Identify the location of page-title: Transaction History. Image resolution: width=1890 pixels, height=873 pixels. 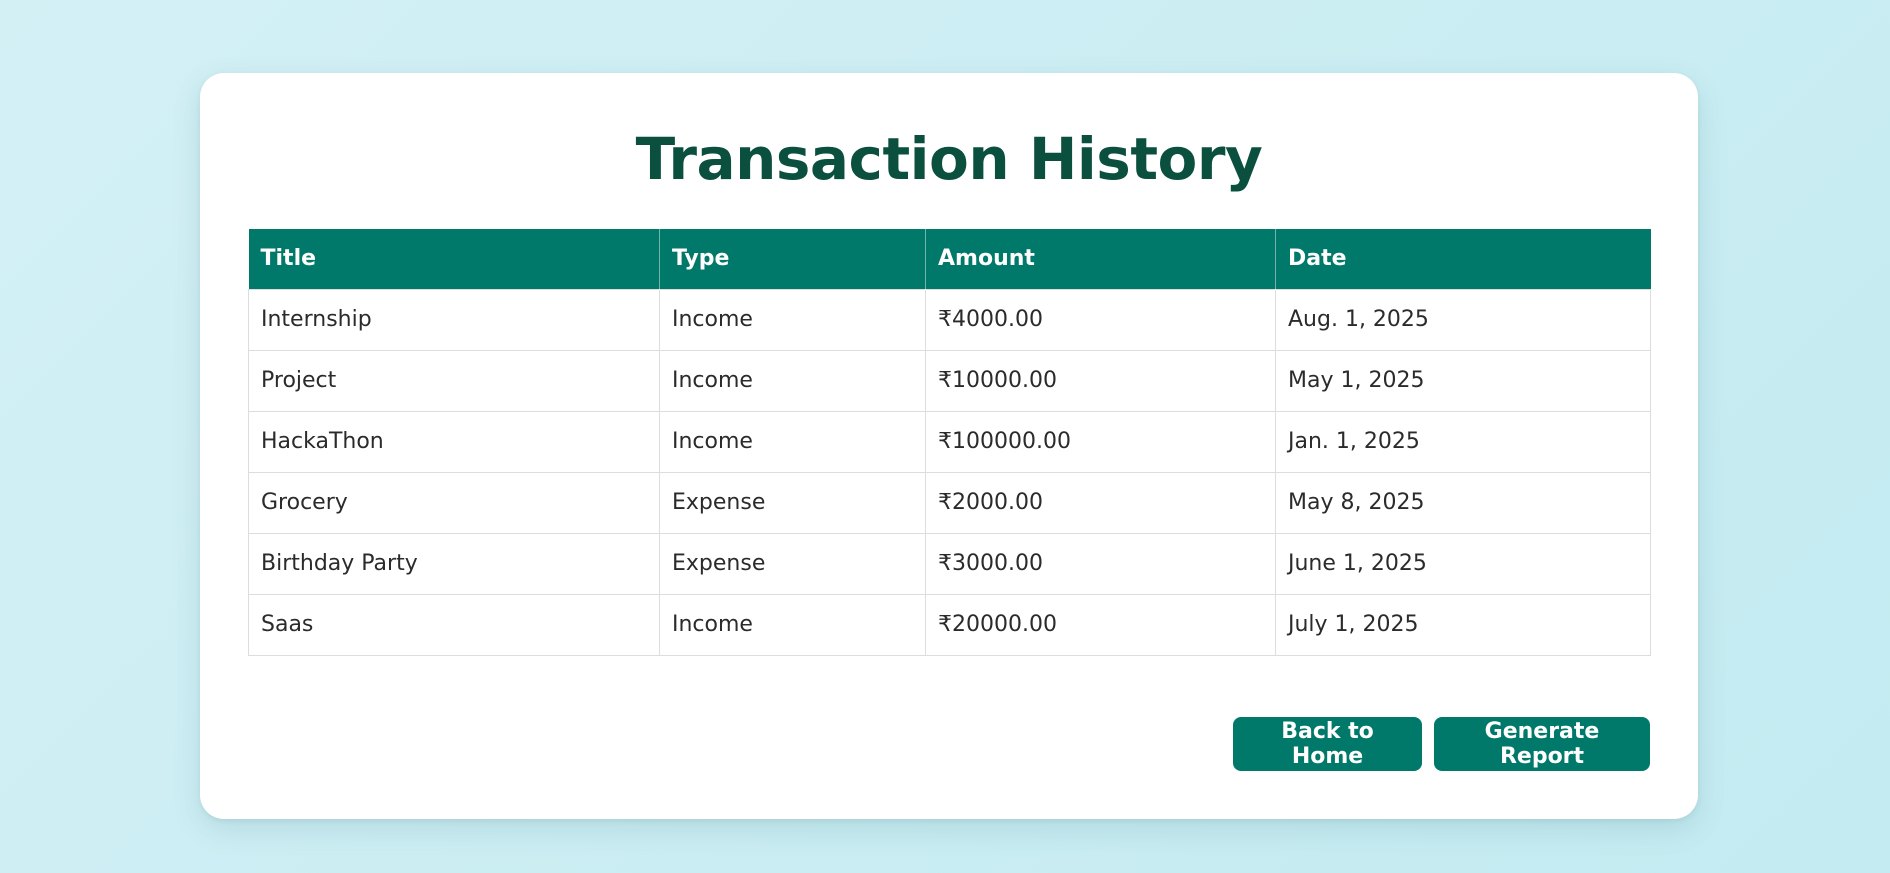
(949, 159).